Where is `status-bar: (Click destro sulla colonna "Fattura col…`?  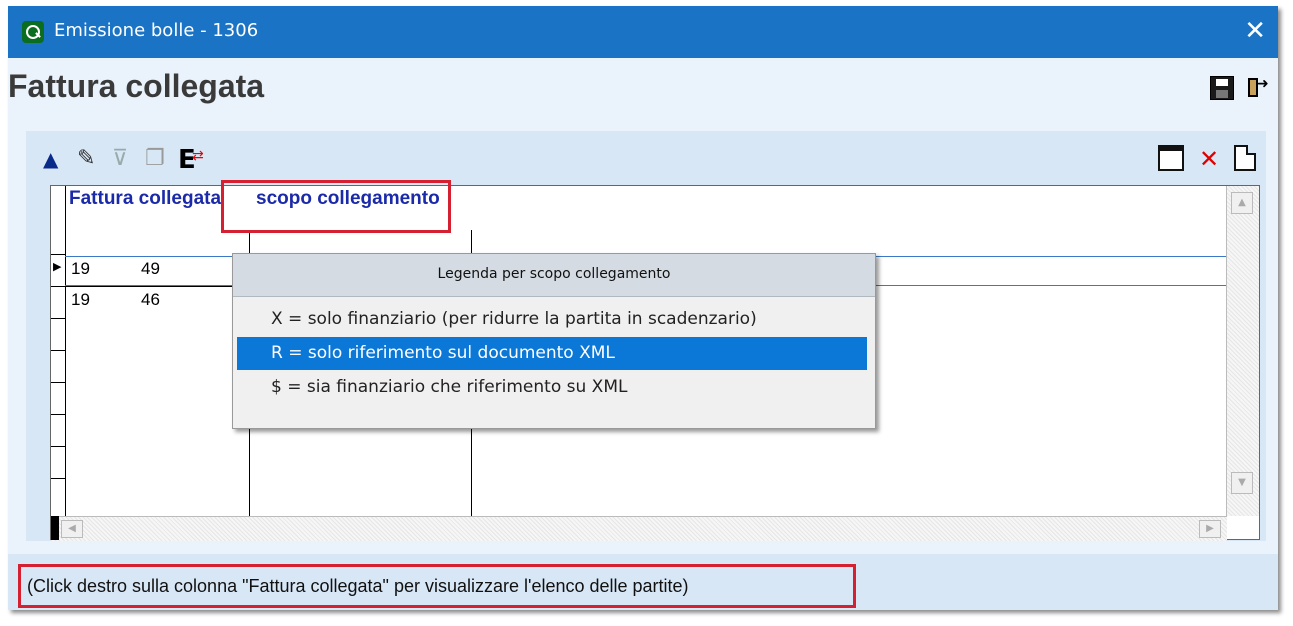
status-bar: (Click destro sulla colonna "Fattura col… is located at coordinates (643, 582).